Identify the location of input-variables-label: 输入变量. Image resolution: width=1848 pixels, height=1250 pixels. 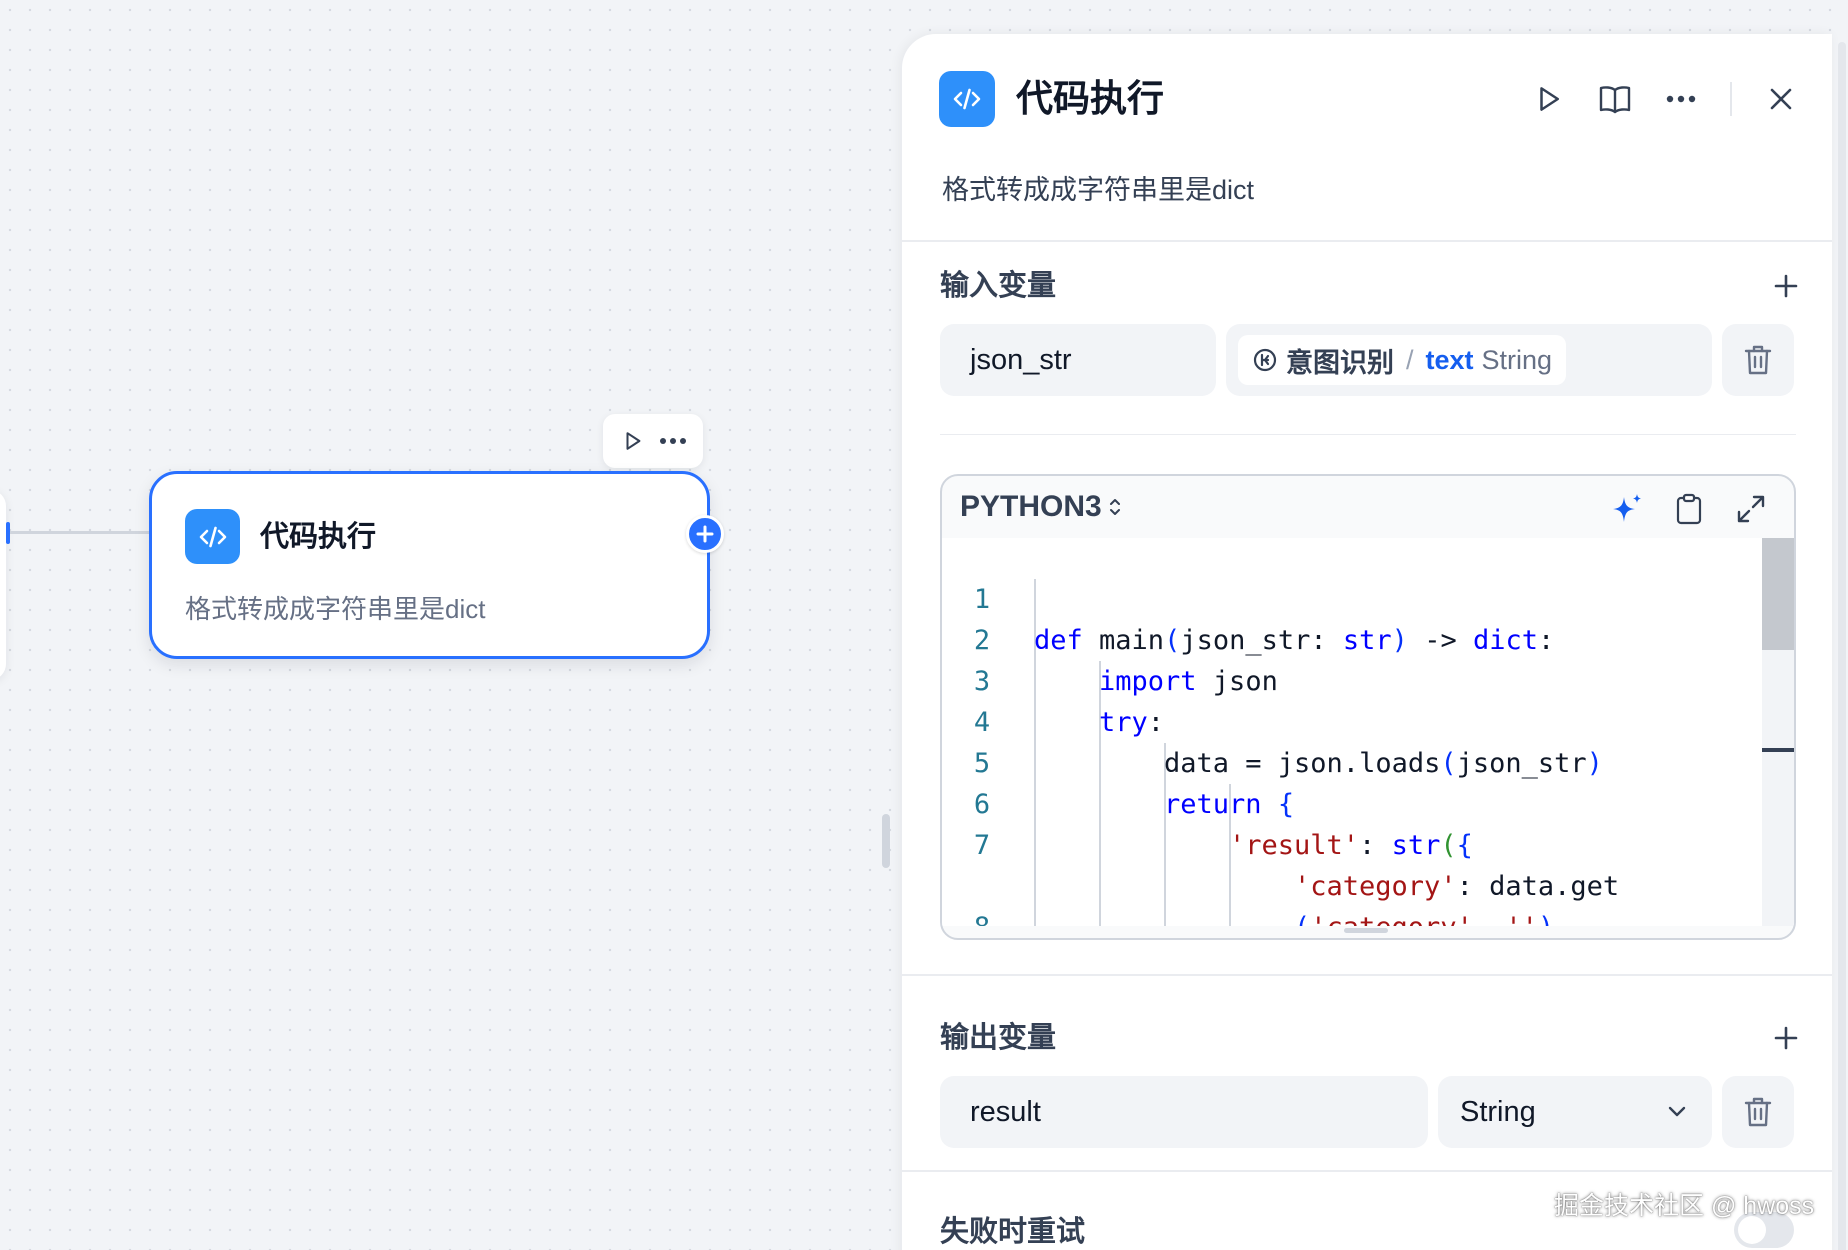
(998, 286).